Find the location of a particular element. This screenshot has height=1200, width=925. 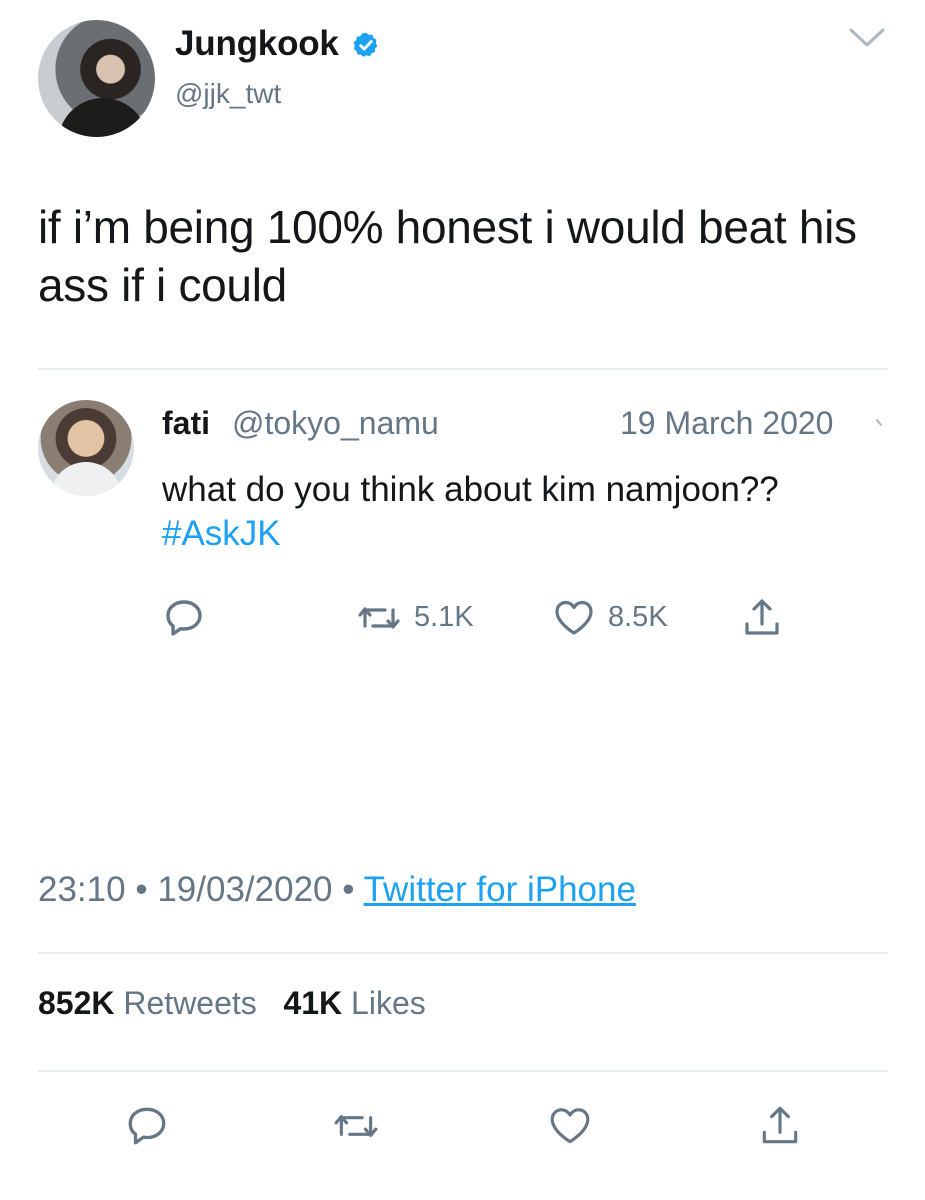

author-avatar is located at coordinates (96, 78).